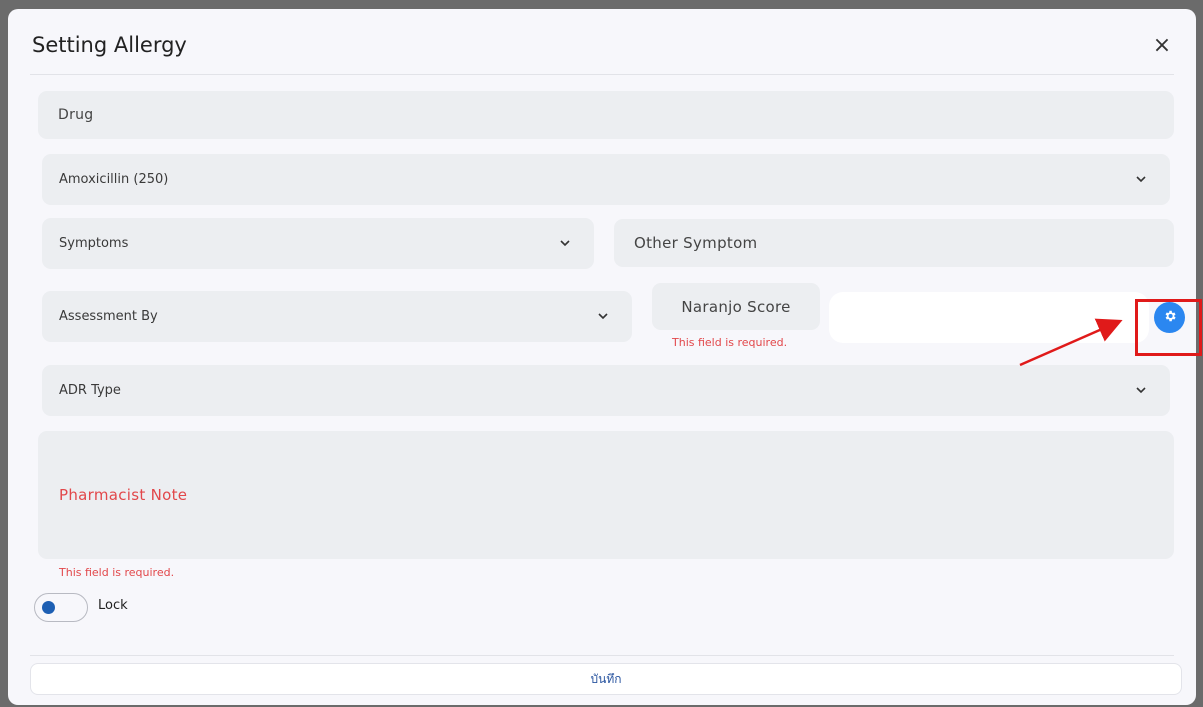  I want to click on naranjo-score-error: This field is required., so click(730, 342).